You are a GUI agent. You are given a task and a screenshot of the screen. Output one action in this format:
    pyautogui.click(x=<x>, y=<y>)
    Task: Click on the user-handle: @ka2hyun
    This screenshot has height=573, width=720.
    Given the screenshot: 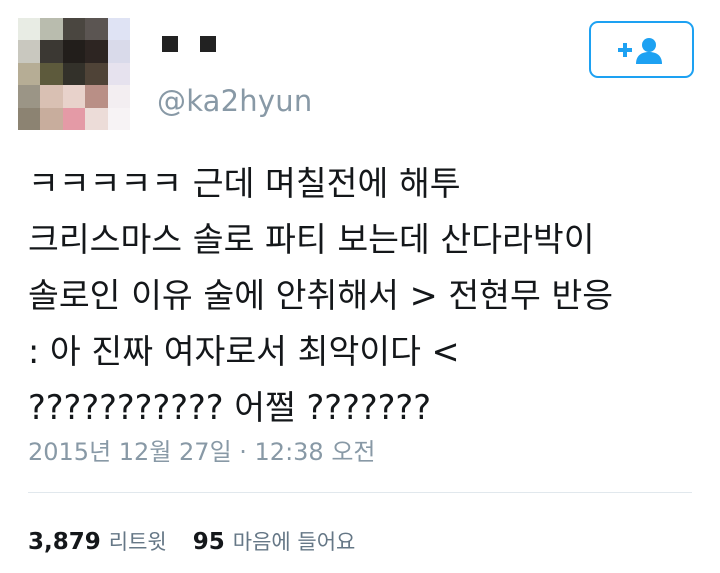 What is the action you would take?
    pyautogui.click(x=234, y=101)
    